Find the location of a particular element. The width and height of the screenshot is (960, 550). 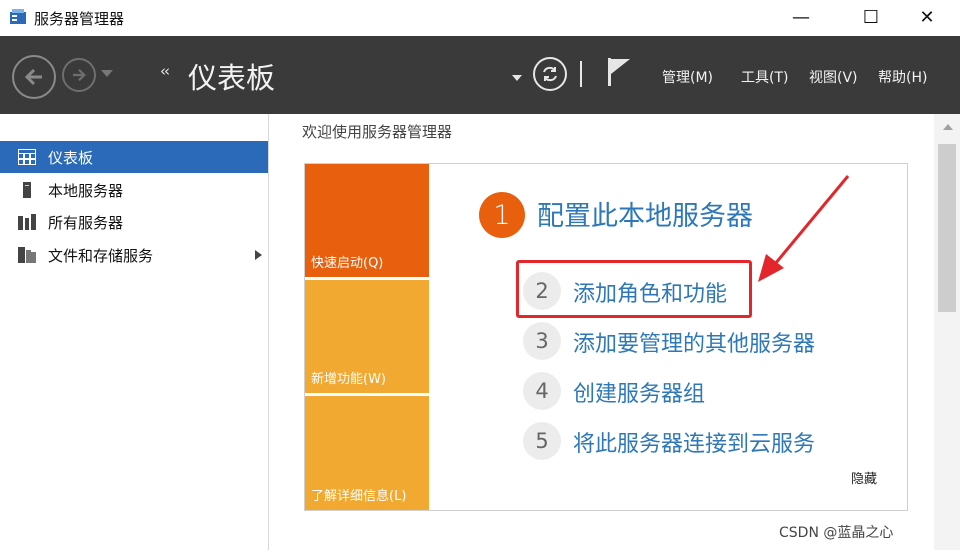

tile-label: 新增功能(W) is located at coordinates (348, 379).